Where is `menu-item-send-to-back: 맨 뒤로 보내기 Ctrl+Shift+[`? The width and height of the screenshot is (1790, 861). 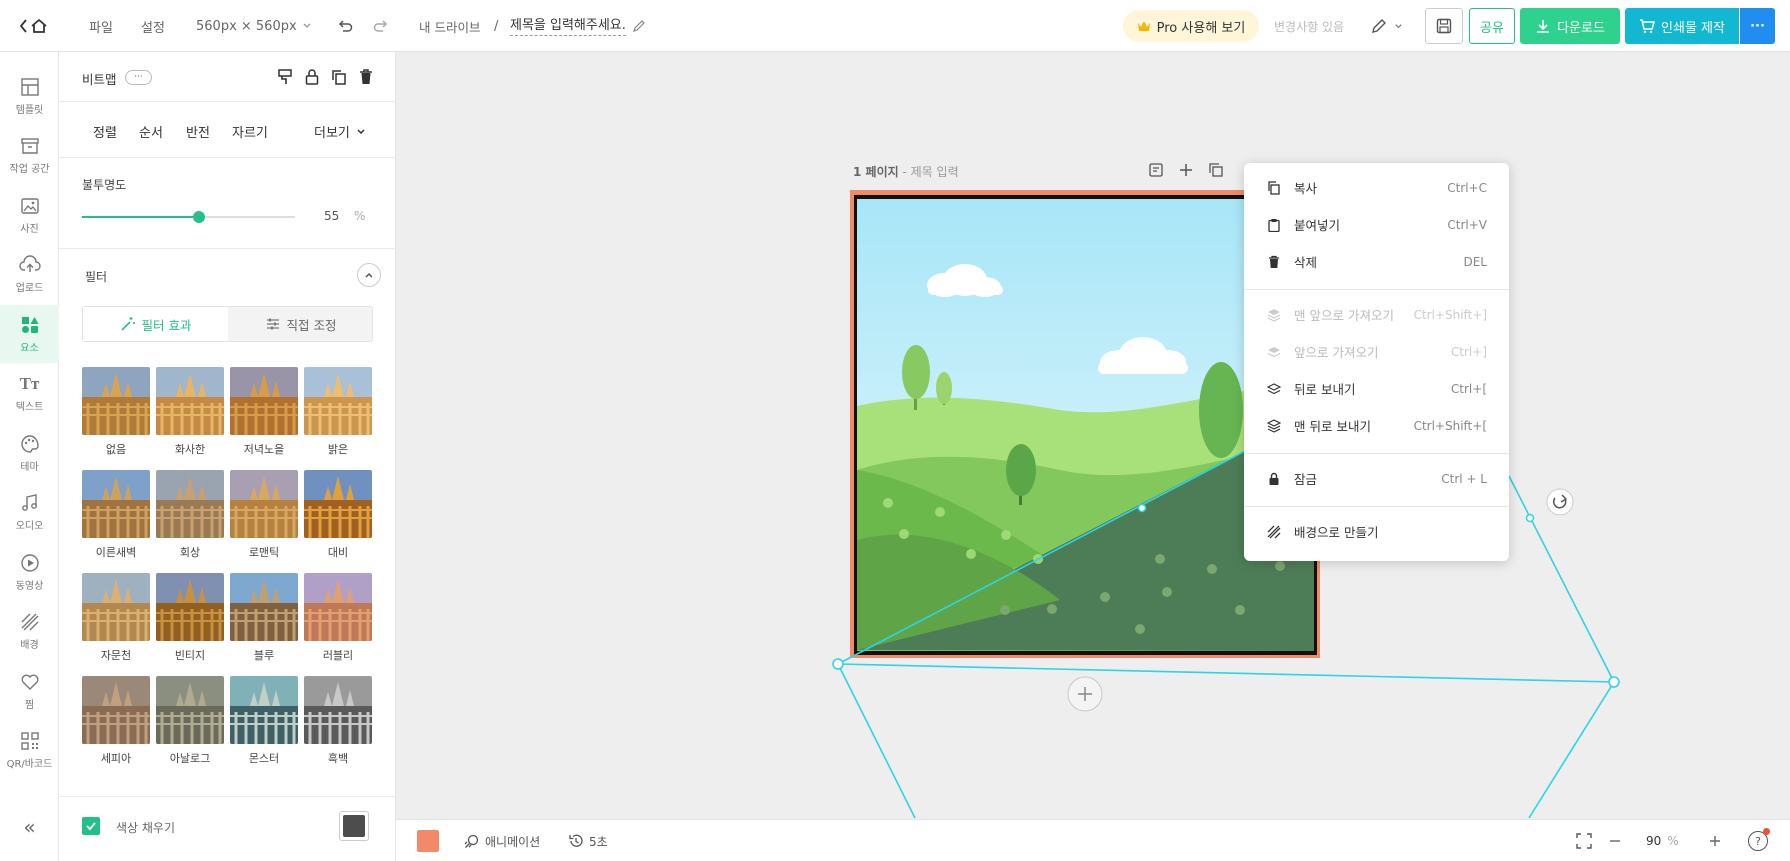 menu-item-send-to-back: 맨 뒤로 보내기 Ctrl+Shift+[ is located at coordinates (1376, 425).